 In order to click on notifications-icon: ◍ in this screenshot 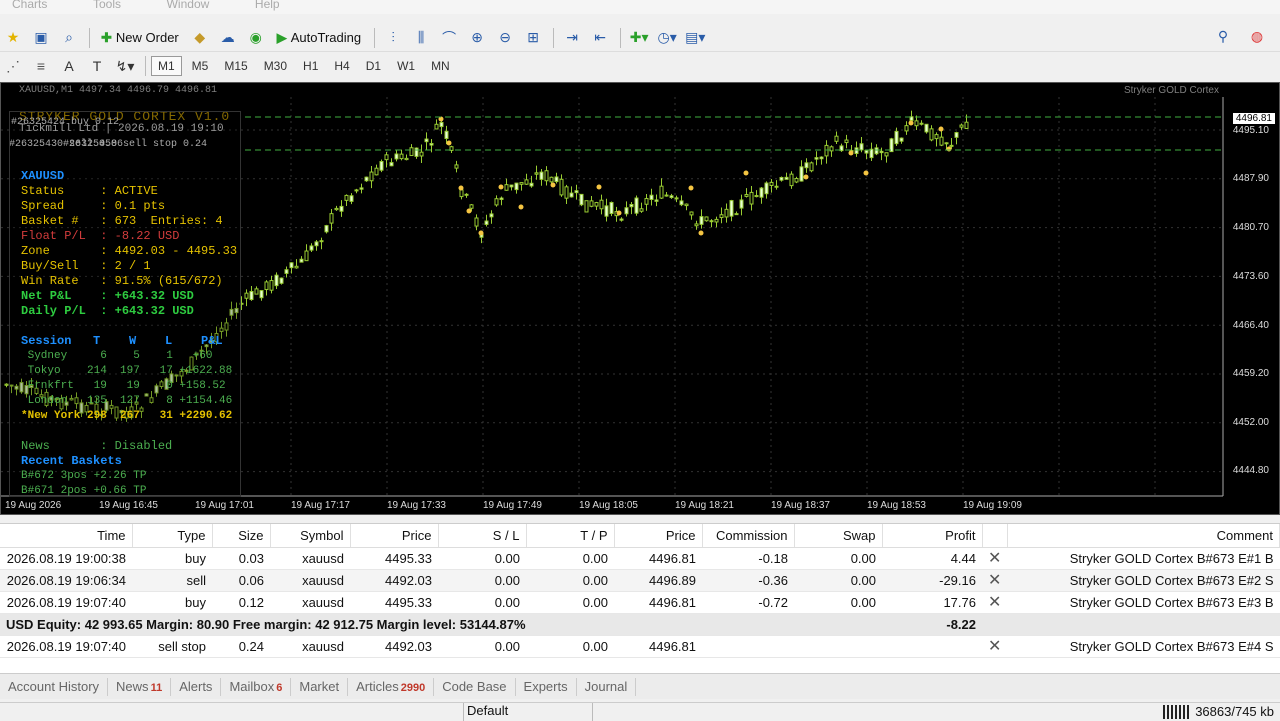, I will do `click(1257, 36)`.